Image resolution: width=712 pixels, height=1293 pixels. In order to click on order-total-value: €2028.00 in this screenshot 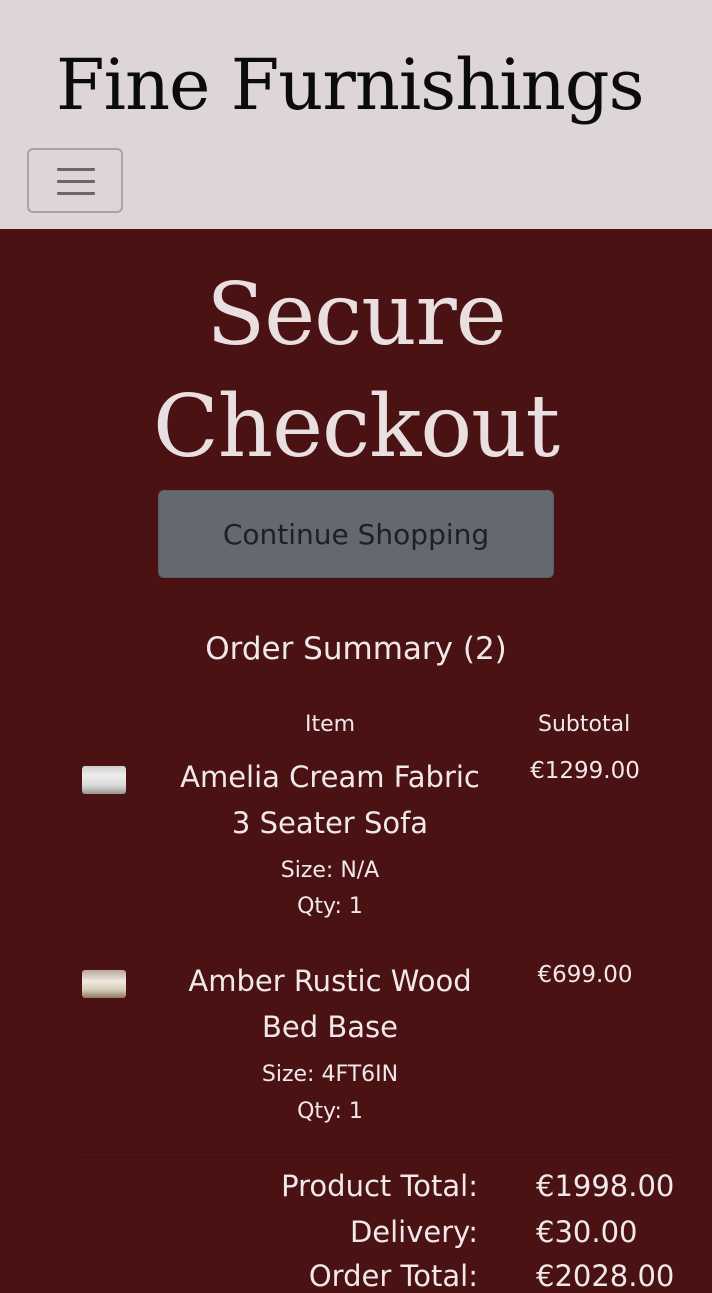, I will do `click(605, 1276)`.